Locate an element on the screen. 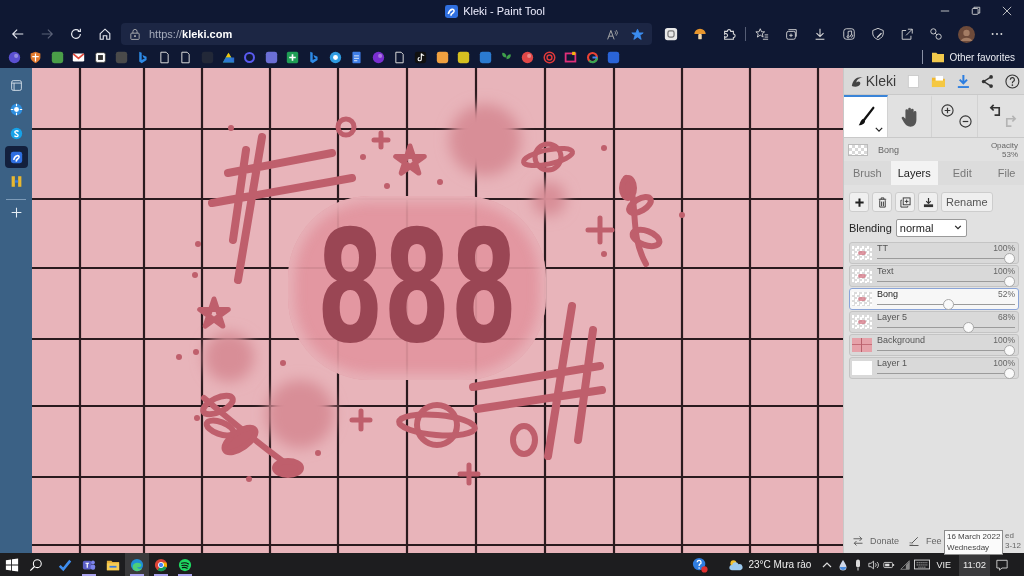  sidebar-button is located at coordinates (16, 157).